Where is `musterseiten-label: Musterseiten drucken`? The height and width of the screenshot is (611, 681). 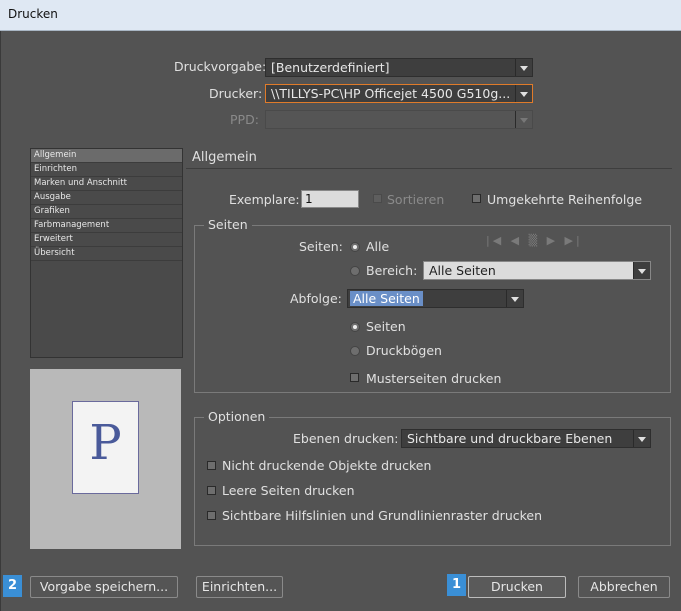 musterseiten-label: Musterseiten drucken is located at coordinates (434, 378).